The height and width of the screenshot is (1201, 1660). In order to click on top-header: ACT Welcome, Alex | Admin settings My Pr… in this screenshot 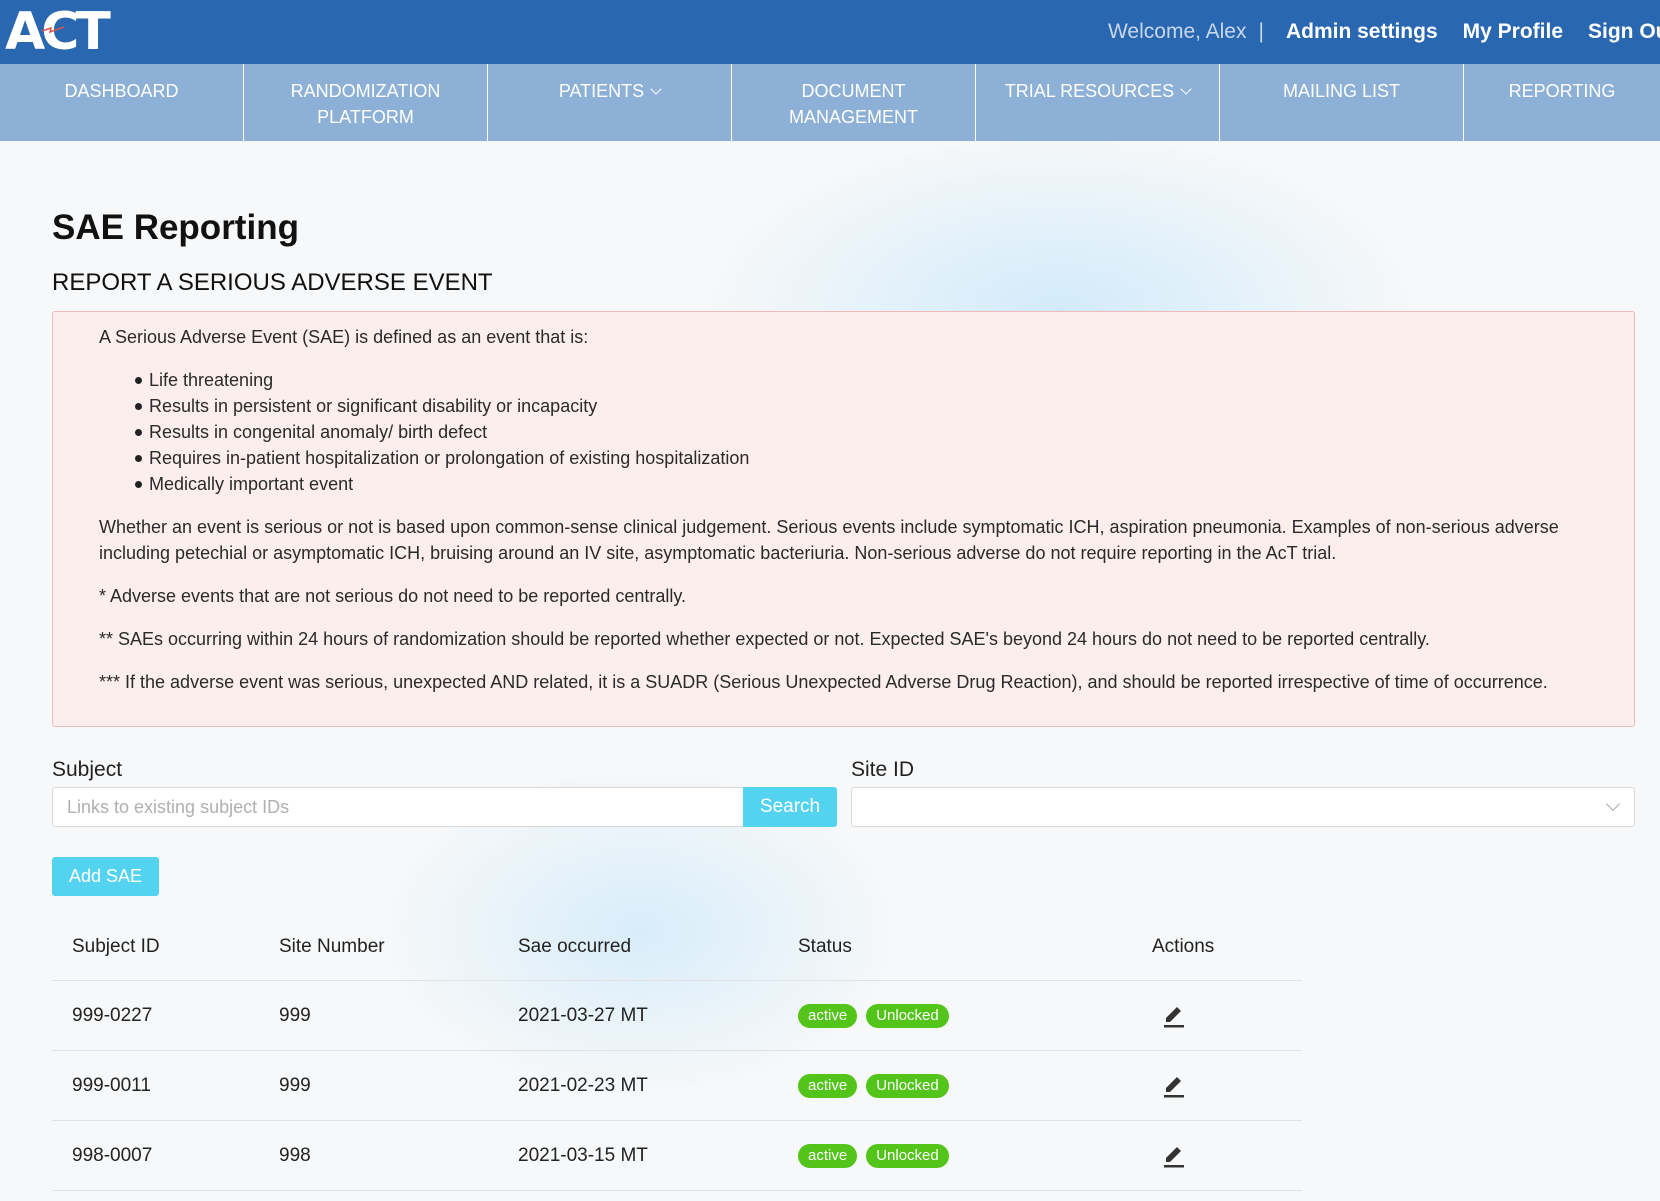, I will do `click(830, 32)`.